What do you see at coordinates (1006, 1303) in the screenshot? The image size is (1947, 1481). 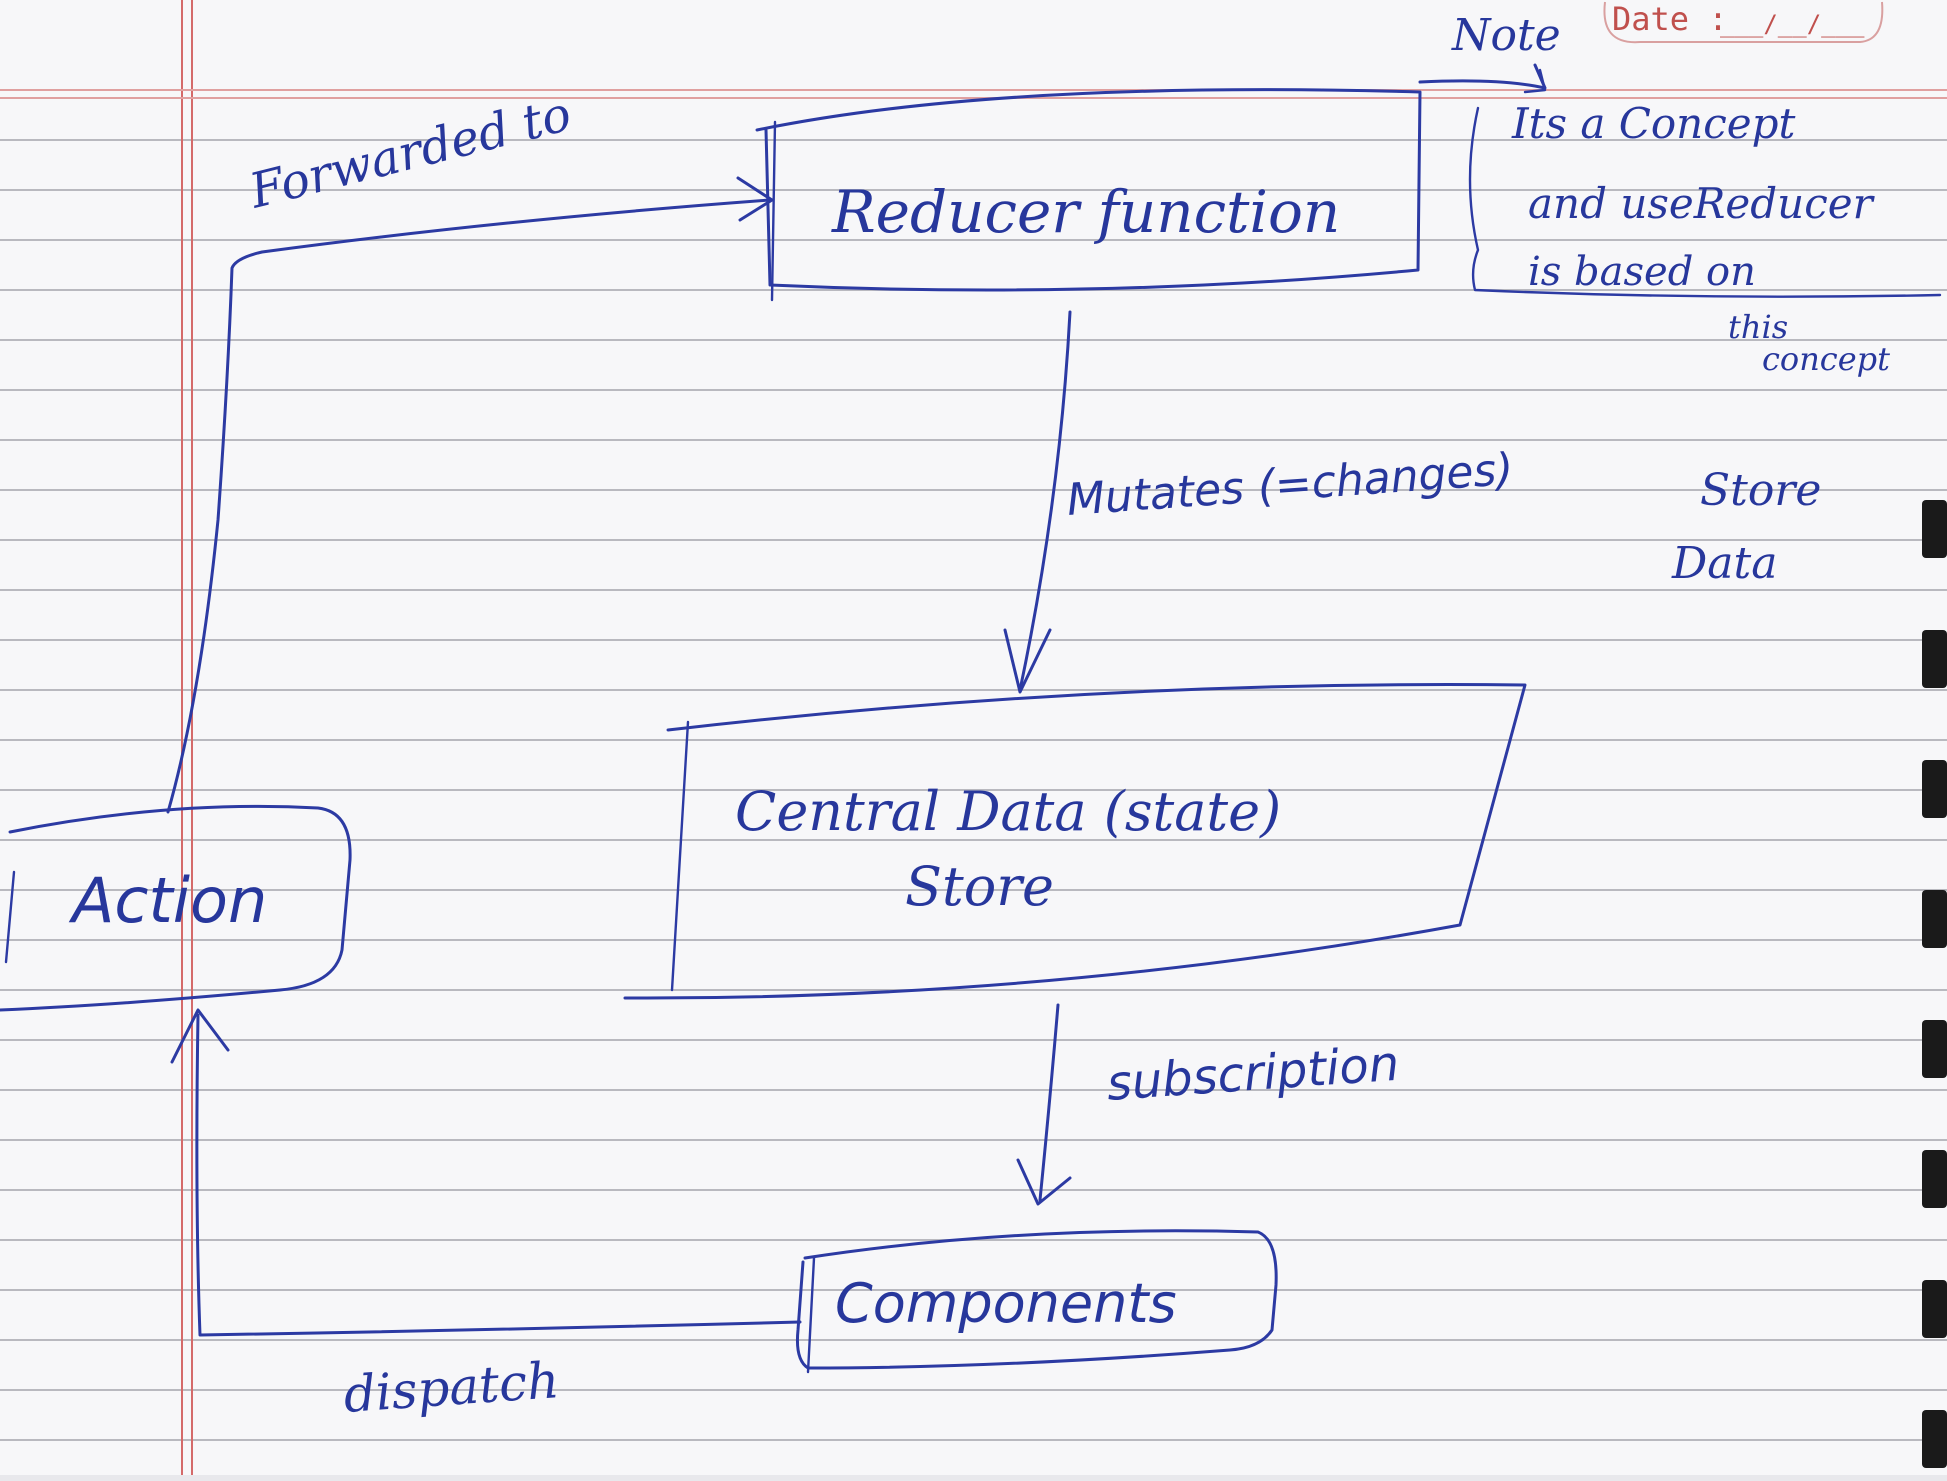 I see `components-label: Components` at bounding box center [1006, 1303].